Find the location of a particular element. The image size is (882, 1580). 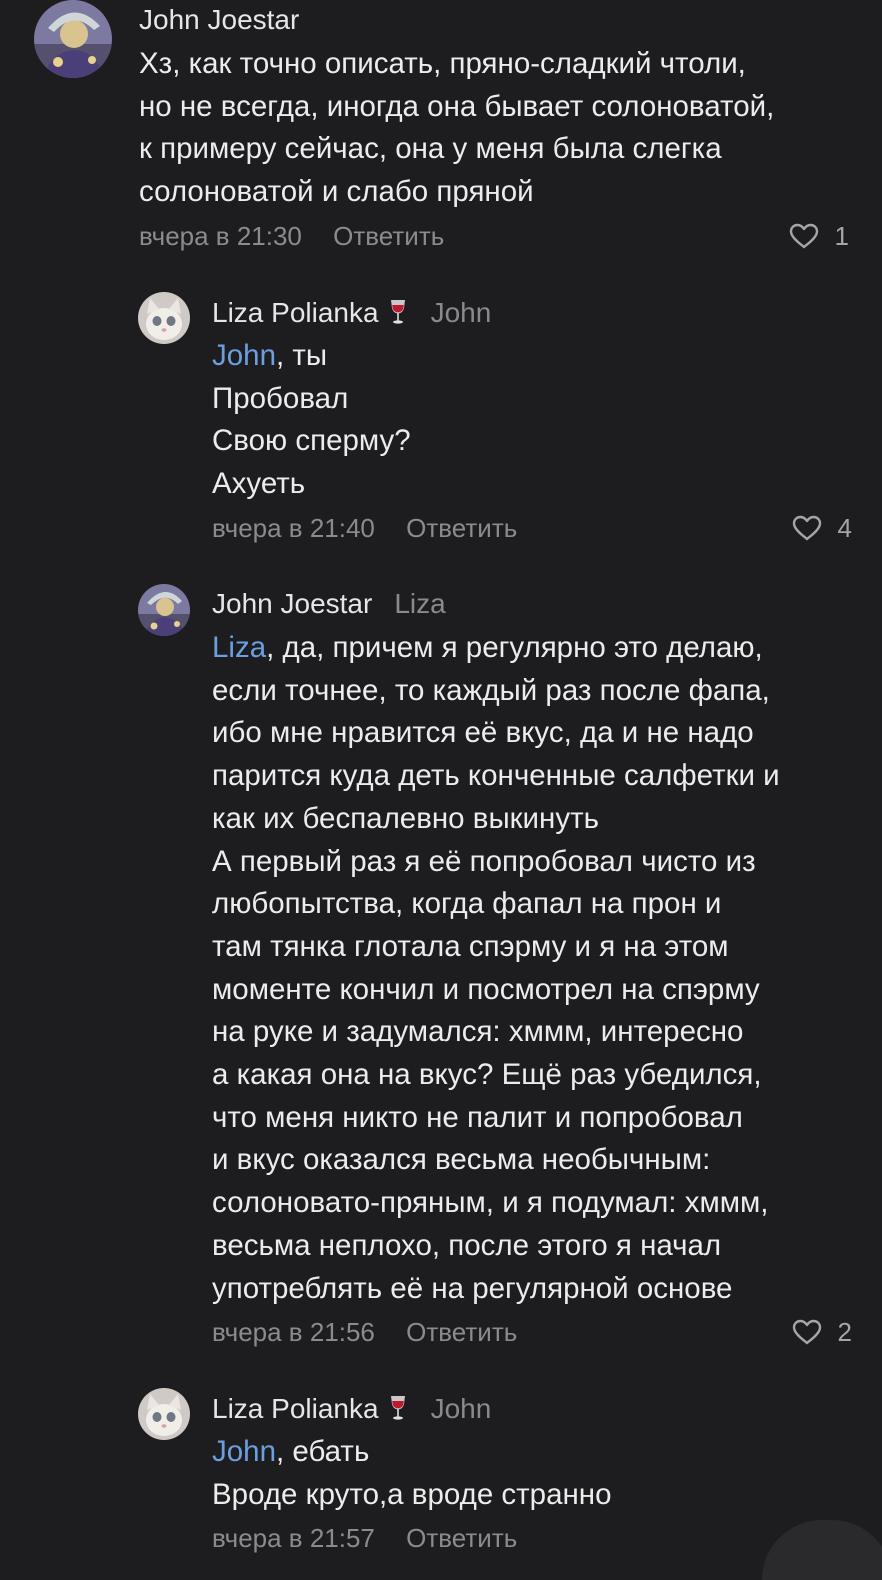

timestamp: вчера в 21:40 is located at coordinates (293, 527).